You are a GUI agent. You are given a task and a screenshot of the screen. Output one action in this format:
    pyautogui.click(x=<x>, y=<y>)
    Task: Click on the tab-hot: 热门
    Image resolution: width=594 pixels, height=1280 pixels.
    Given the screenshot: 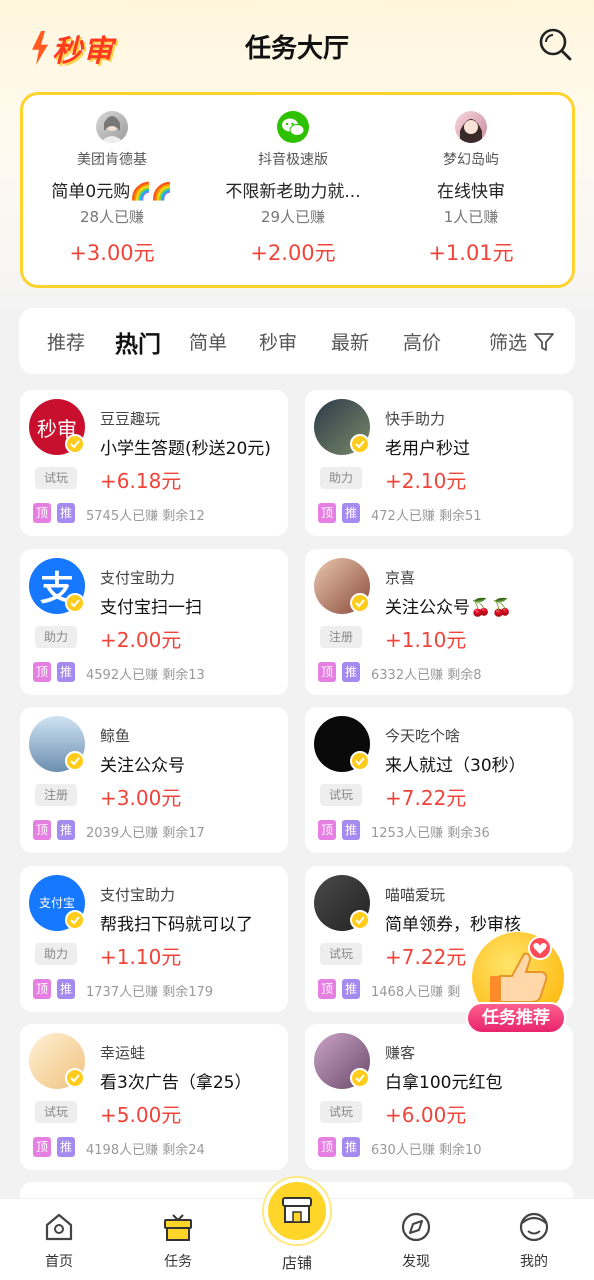 What is the action you would take?
    pyautogui.click(x=138, y=342)
    